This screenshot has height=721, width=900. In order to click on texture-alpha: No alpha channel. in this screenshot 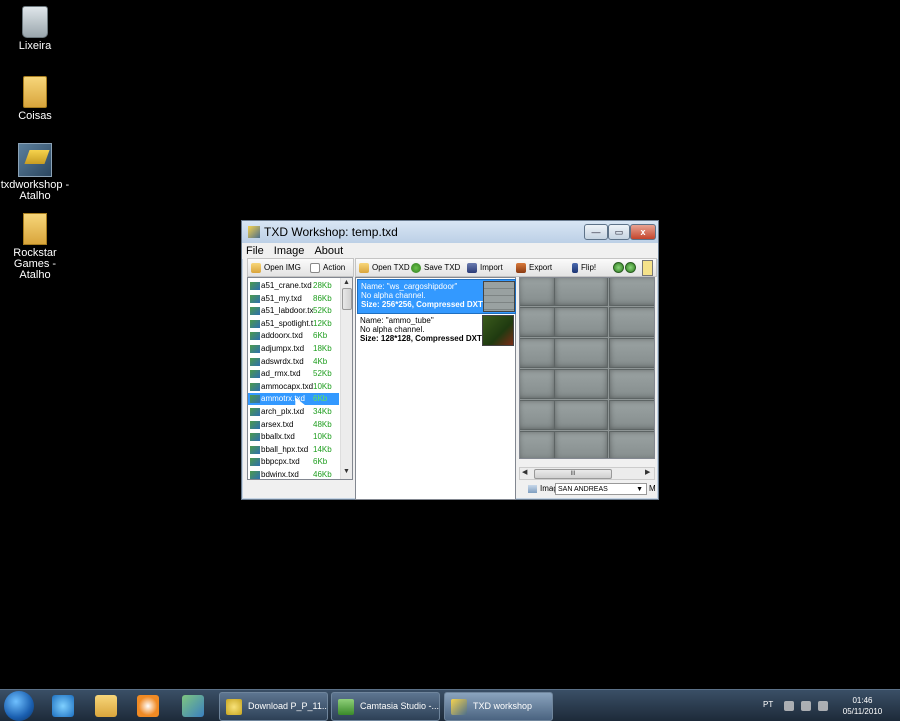, I will do `click(392, 329)`.